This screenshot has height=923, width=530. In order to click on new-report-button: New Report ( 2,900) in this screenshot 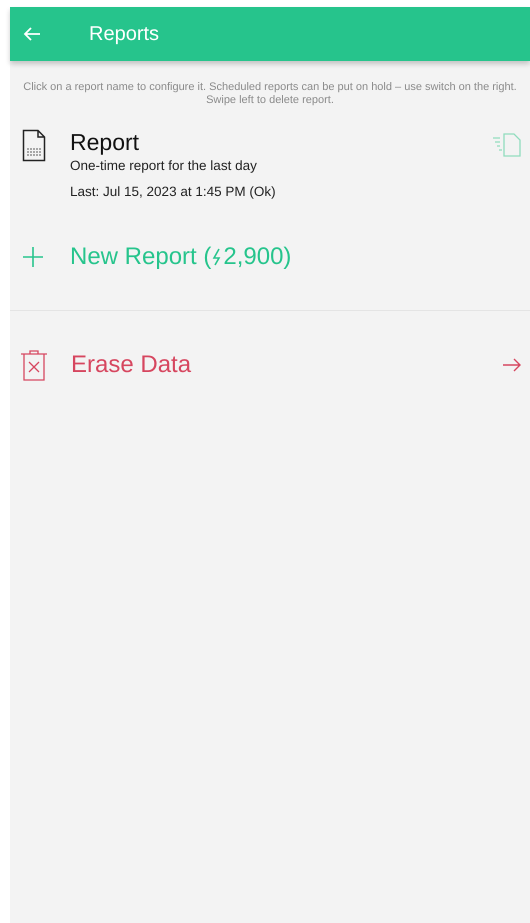, I will do `click(157, 257)`.